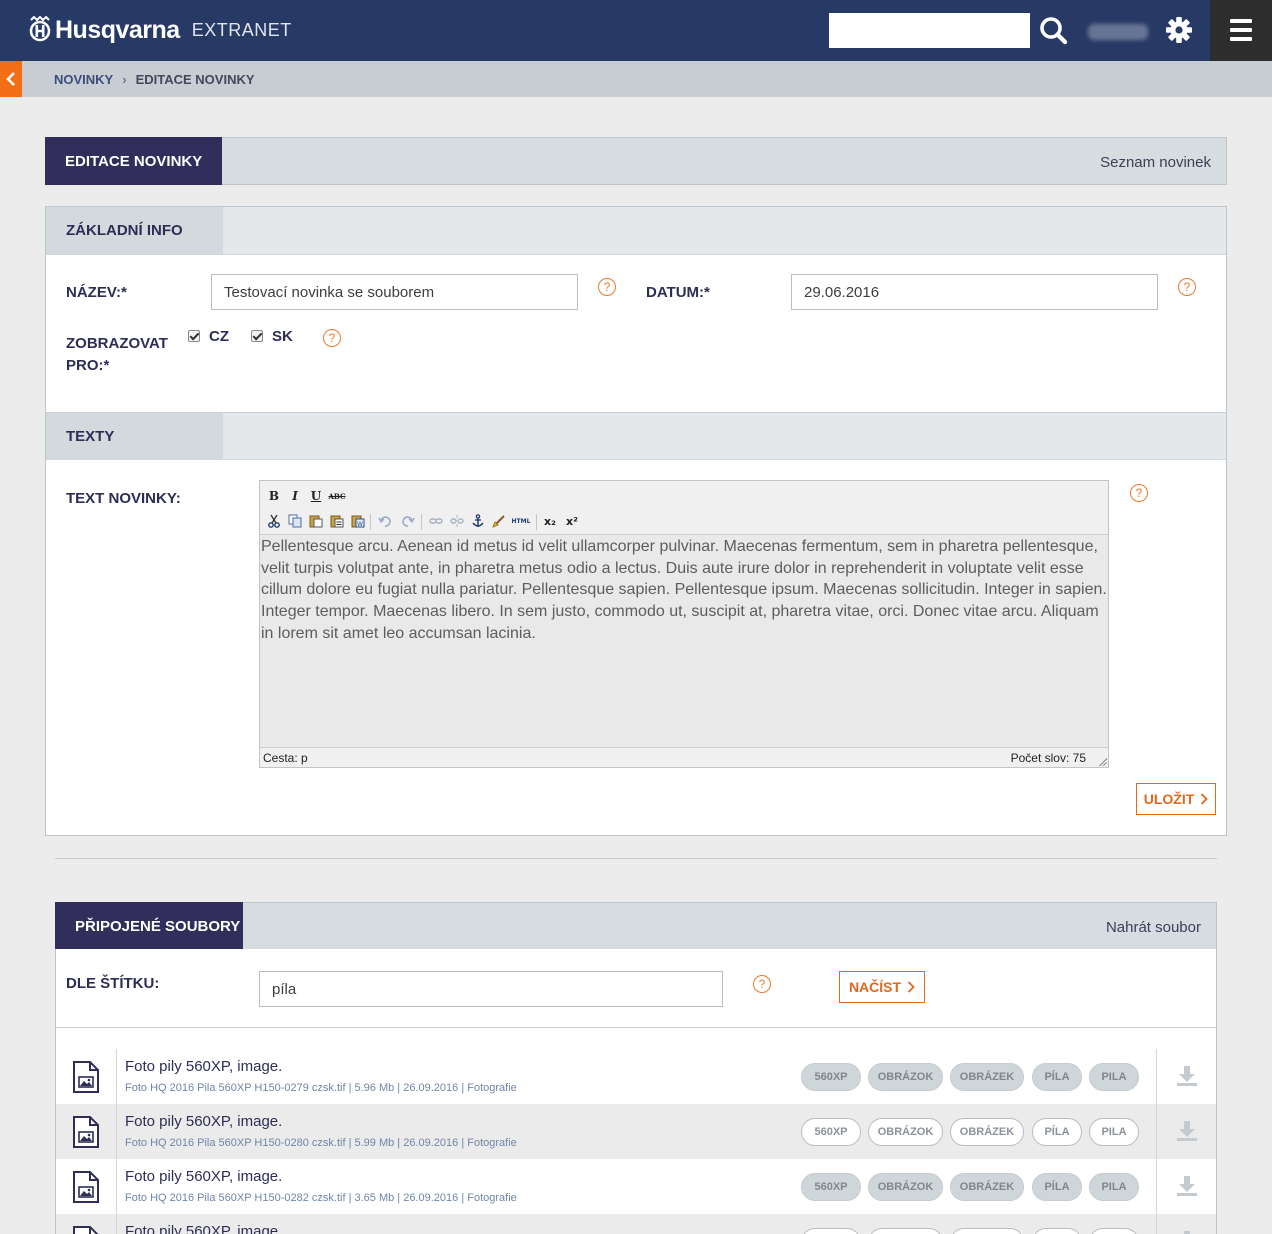  What do you see at coordinates (875, 987) in the screenshot?
I see `load-button-label: NAČÍST` at bounding box center [875, 987].